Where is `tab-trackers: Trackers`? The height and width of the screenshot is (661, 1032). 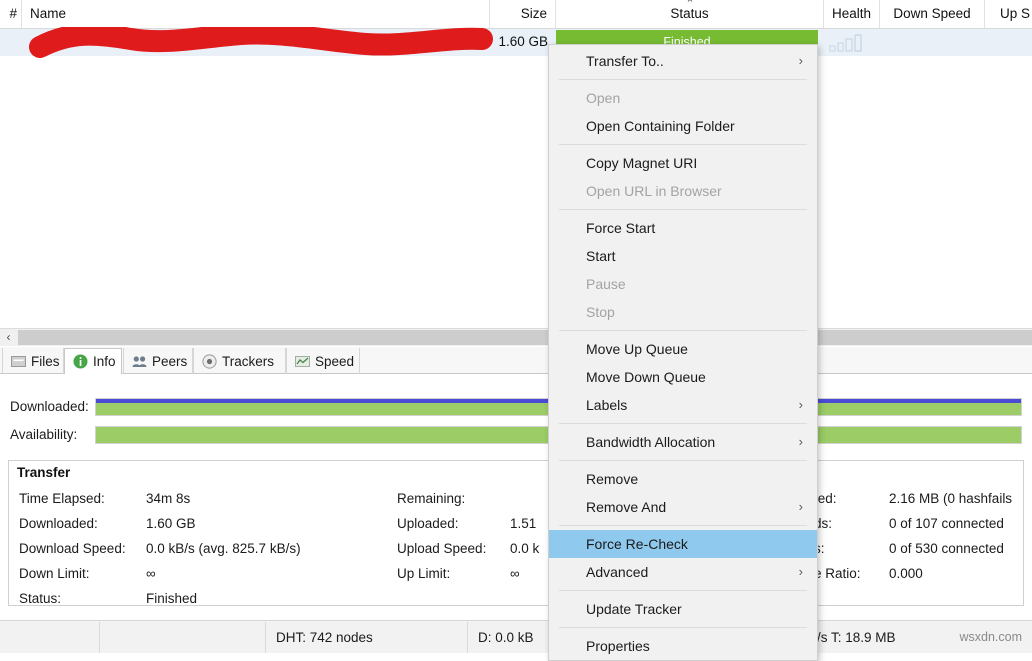
tab-trackers: Trackers is located at coordinates (239, 361).